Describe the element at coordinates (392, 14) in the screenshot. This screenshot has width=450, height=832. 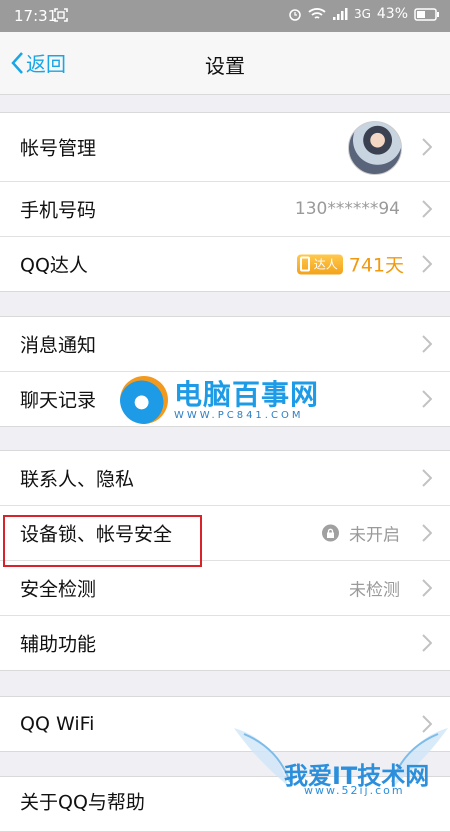
I see `battery-percent: 43%` at that location.